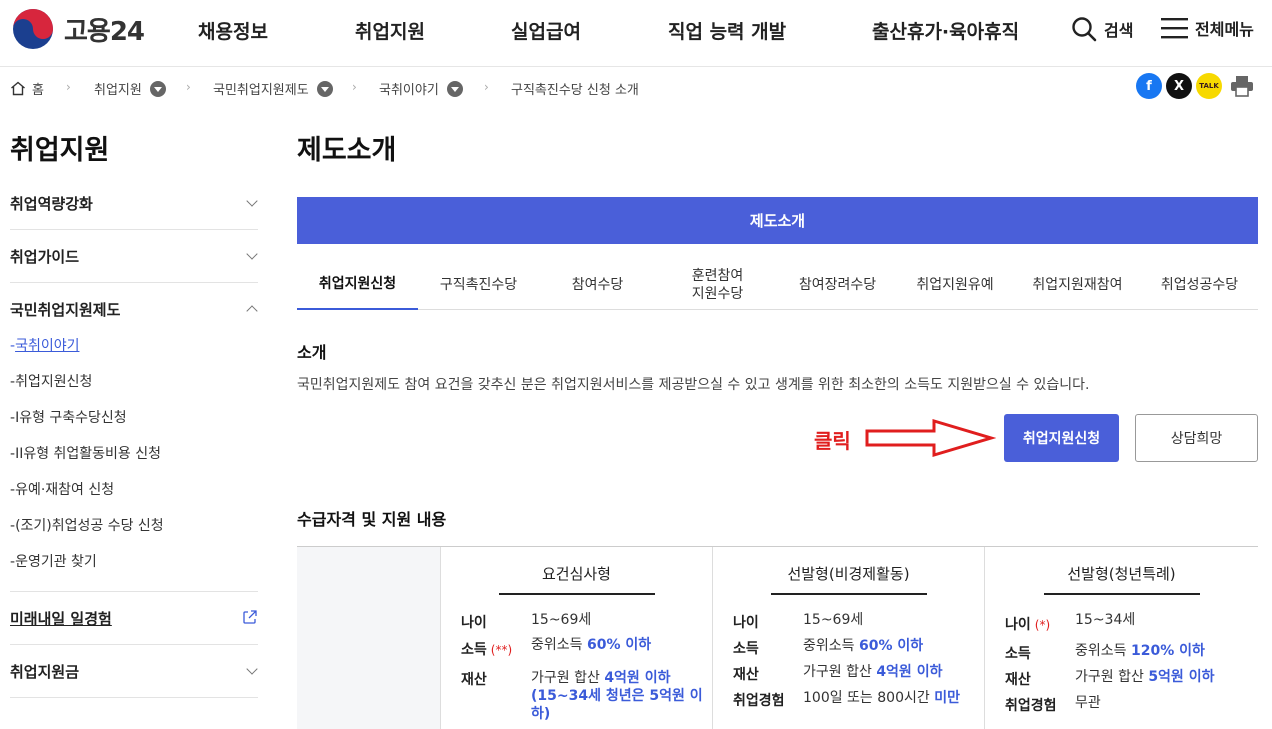 The height and width of the screenshot is (729, 1272). Describe the element at coordinates (1018, 625) in the screenshot. I see `label-text: 나이` at that location.